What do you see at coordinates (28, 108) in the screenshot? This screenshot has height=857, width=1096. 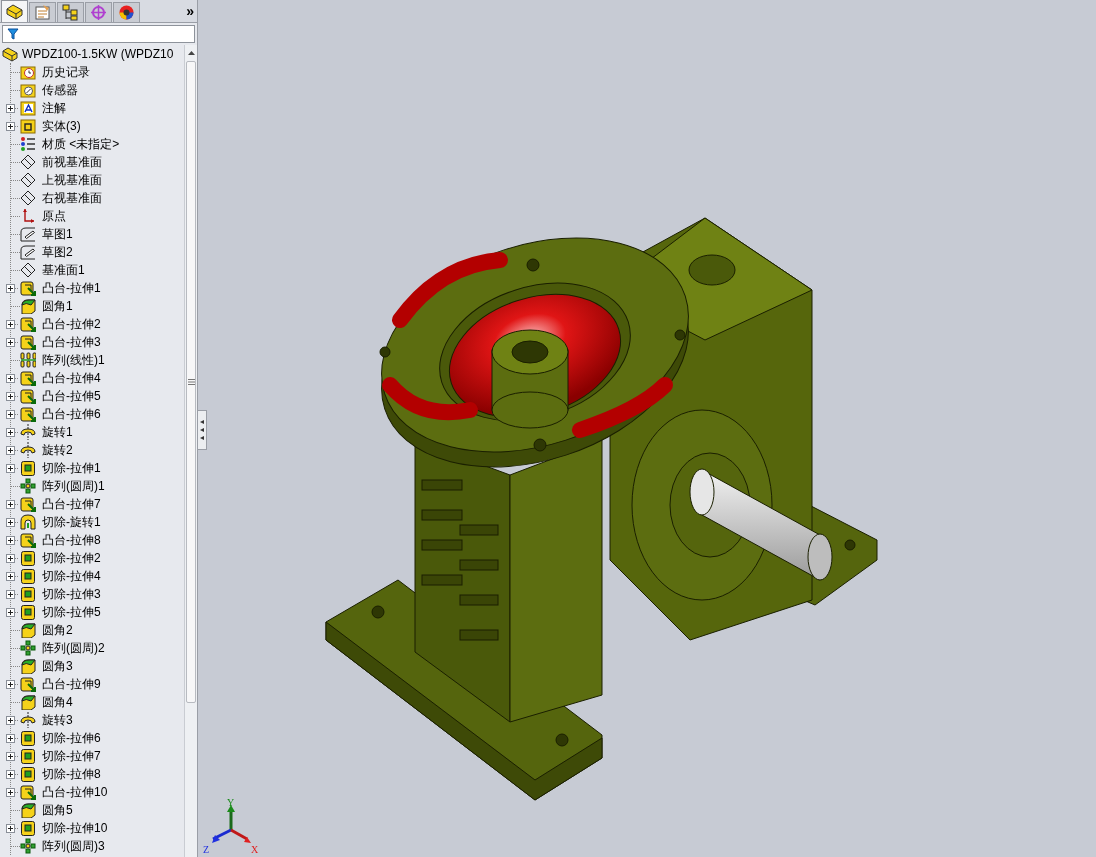 I see `annotation-folder-icon` at bounding box center [28, 108].